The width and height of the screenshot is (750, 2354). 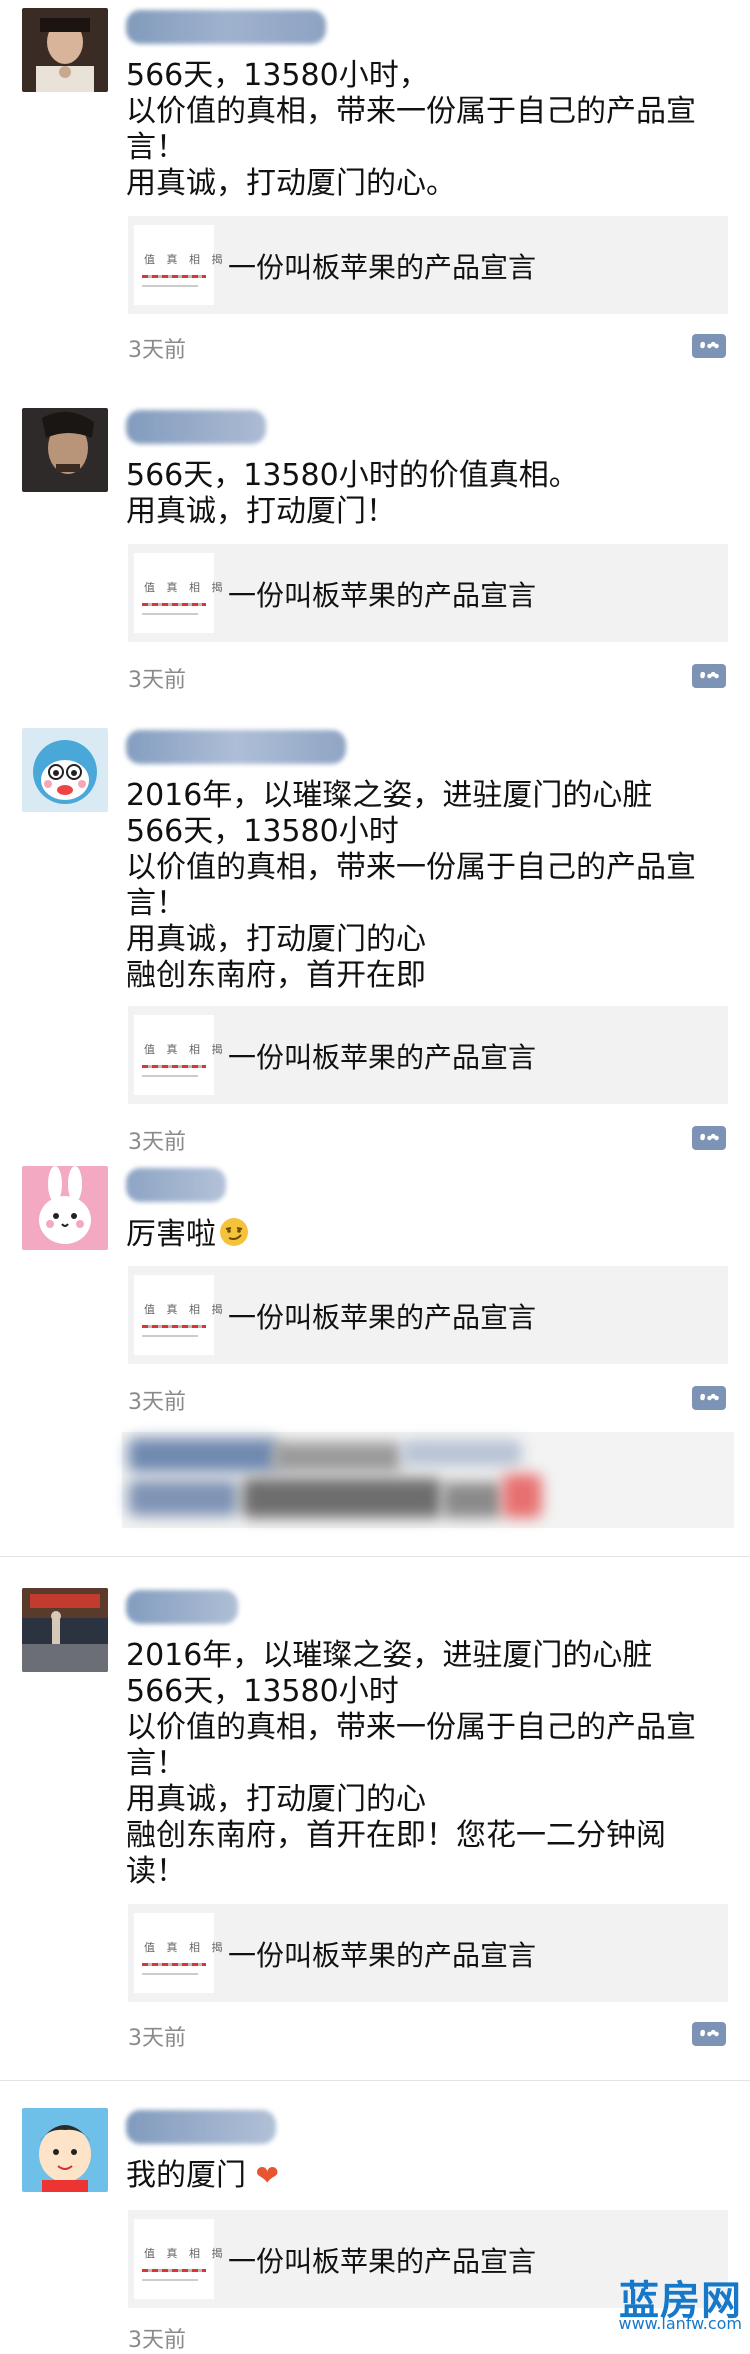 I want to click on heart-icon: ❤, so click(x=267, y=2175).